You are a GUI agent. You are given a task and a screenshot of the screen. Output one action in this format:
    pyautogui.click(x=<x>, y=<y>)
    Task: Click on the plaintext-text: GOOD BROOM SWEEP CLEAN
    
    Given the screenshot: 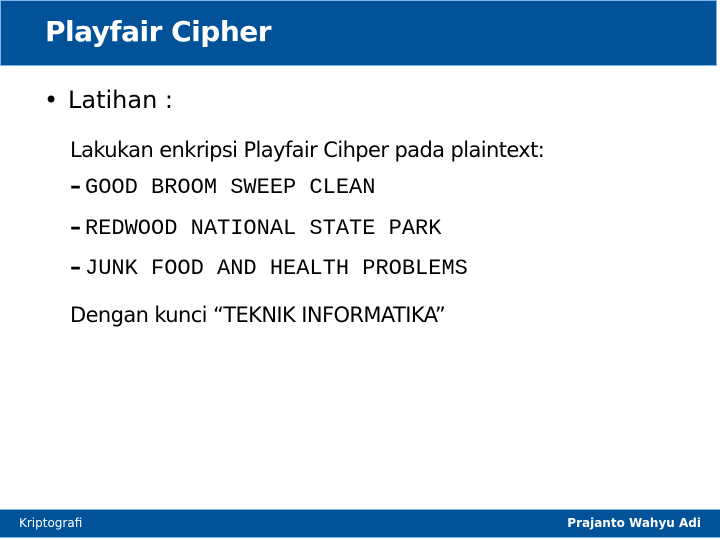 What is the action you would take?
    pyautogui.click(x=230, y=187)
    